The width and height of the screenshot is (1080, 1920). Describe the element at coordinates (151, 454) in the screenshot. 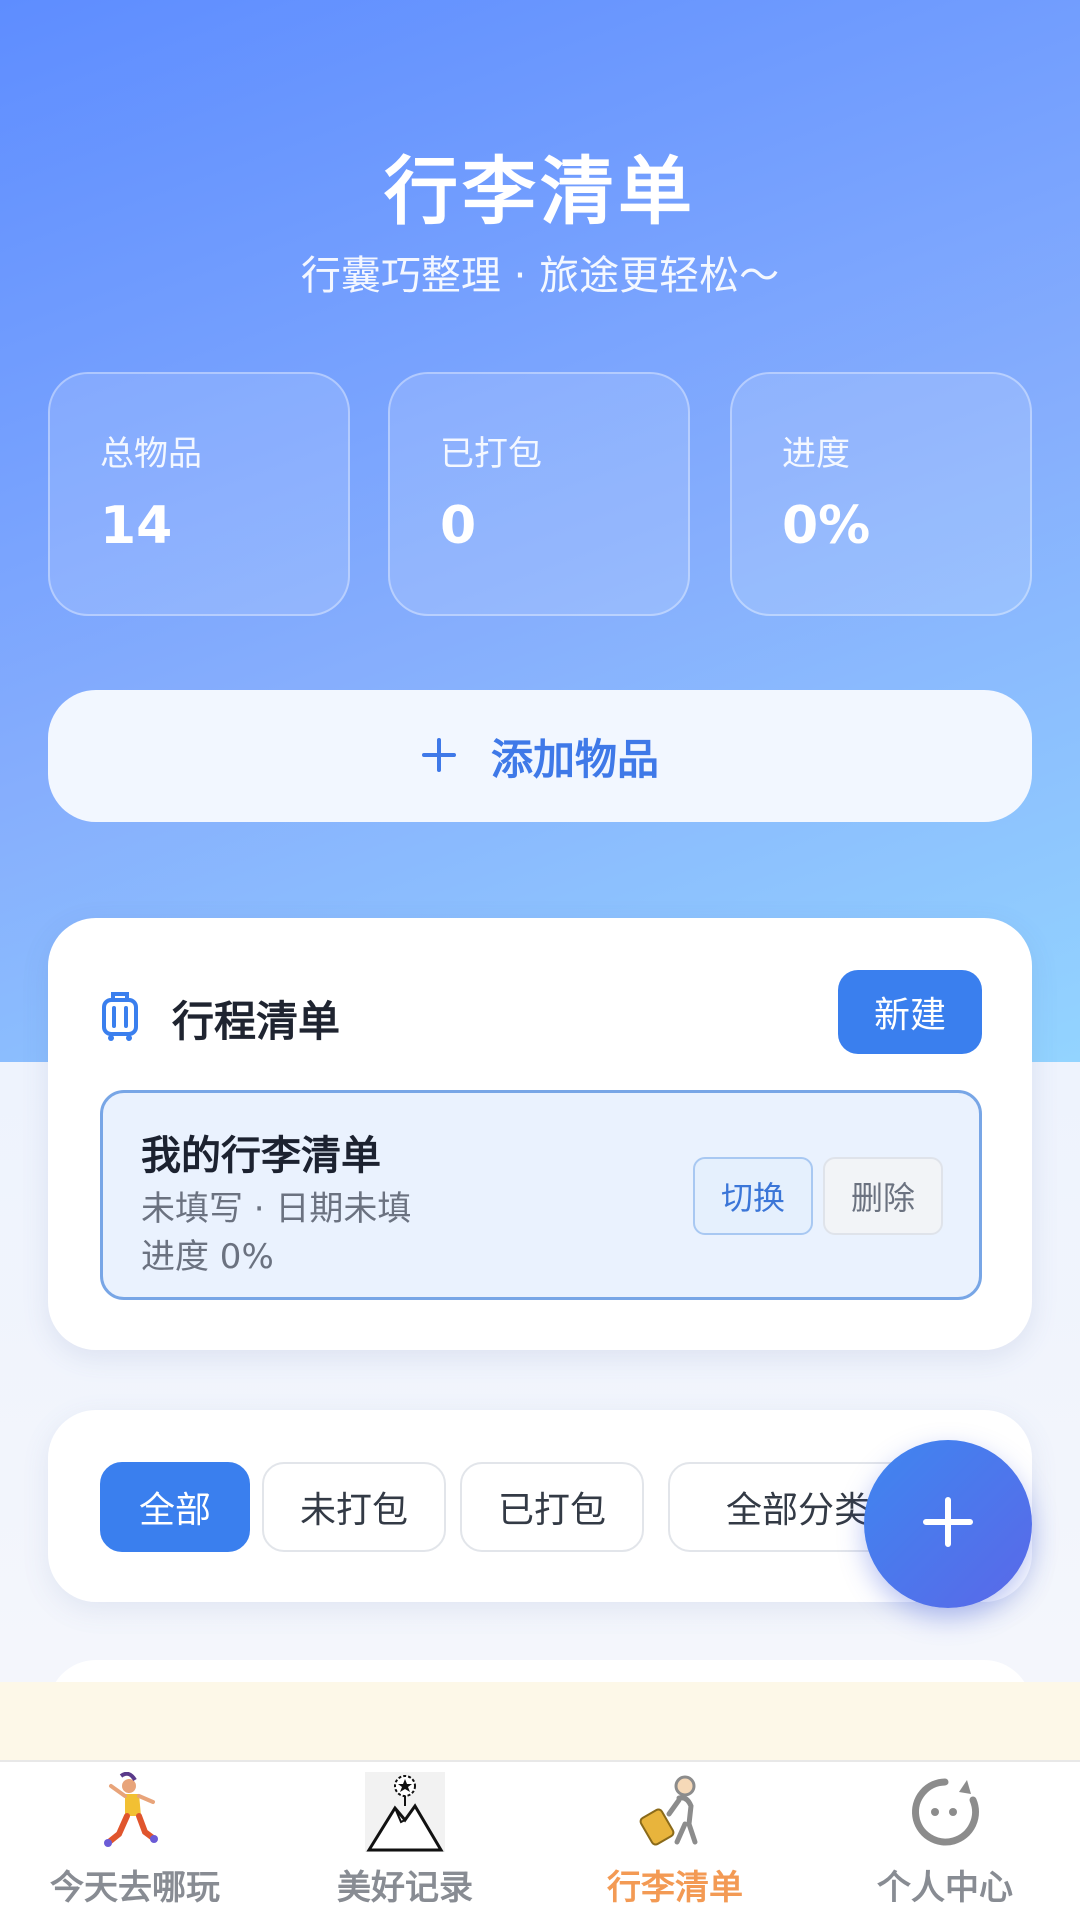

I see `stat-label: 总物品` at that location.